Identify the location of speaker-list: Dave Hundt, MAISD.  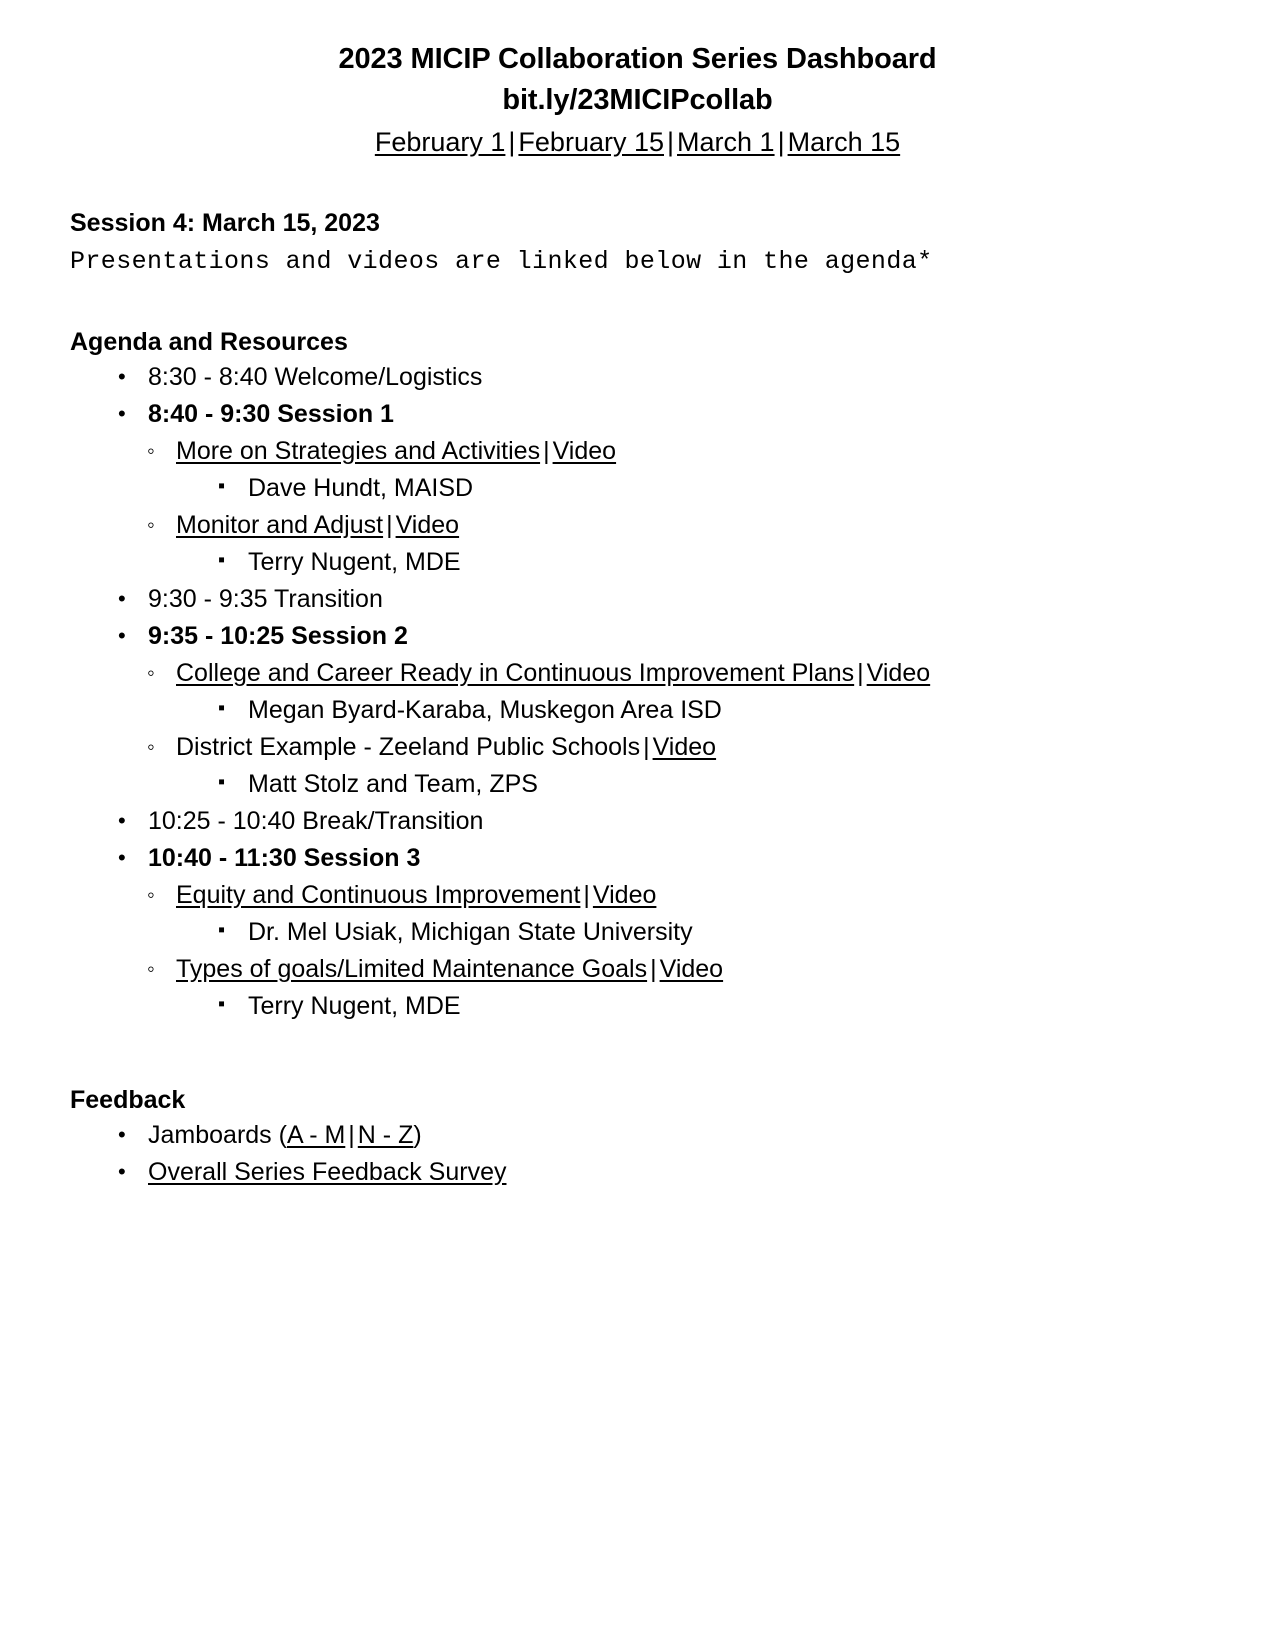
(708, 487).